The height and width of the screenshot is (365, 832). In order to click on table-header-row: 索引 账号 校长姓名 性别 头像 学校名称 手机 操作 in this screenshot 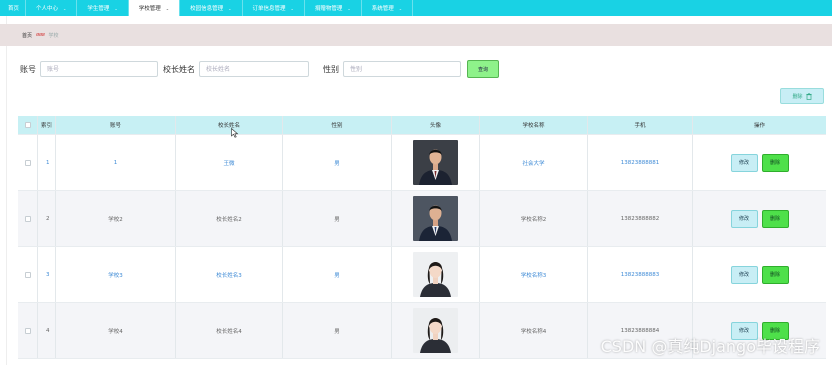, I will do `click(422, 125)`.